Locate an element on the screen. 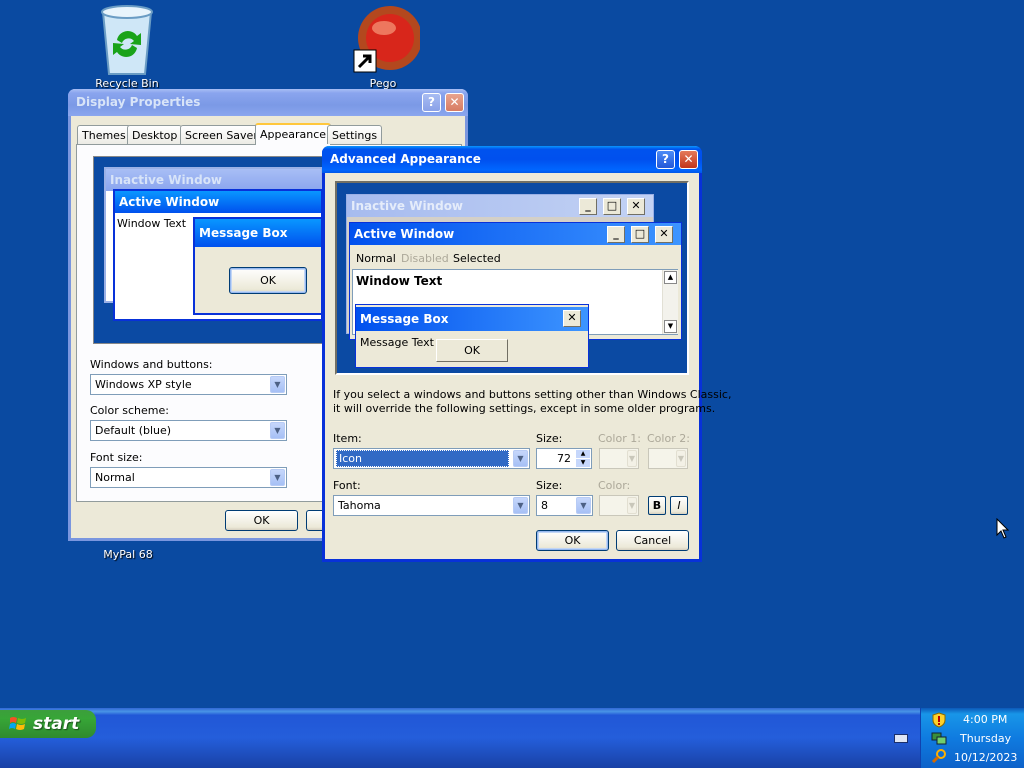  desktop-icon-recycle-bin: Recycle Bin is located at coordinates (127, 47).